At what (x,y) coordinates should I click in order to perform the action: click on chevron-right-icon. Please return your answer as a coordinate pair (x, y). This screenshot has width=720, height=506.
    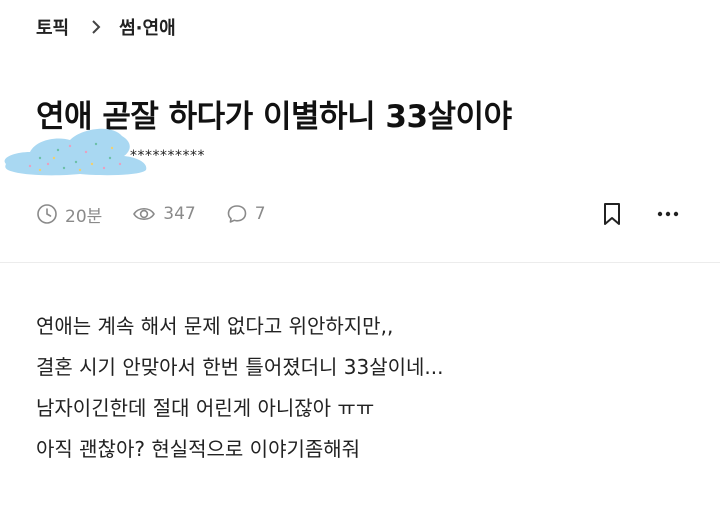
    Looking at the image, I should click on (96, 27).